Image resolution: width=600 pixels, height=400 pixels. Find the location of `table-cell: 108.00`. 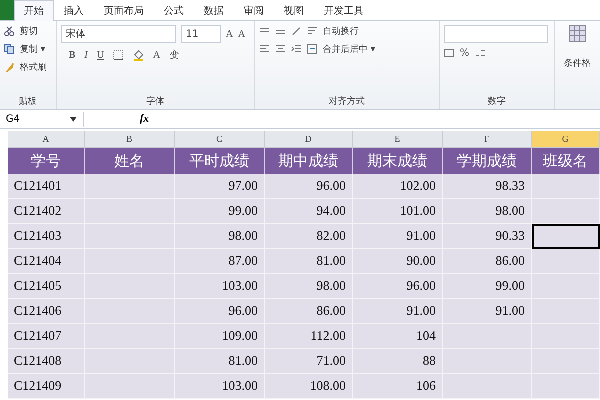

table-cell: 108.00 is located at coordinates (309, 386).